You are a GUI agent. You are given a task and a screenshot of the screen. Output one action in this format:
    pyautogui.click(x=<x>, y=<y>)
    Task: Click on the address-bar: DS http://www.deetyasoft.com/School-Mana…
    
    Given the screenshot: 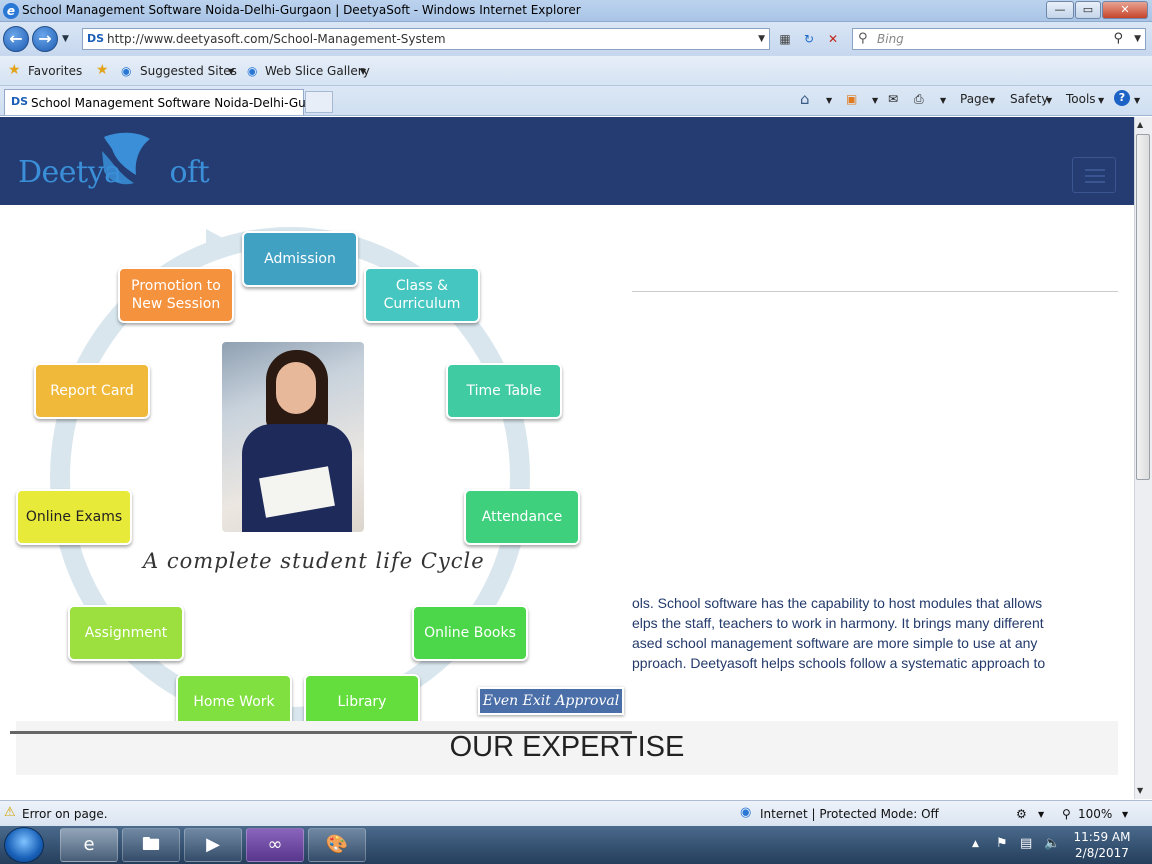 What is the action you would take?
    pyautogui.click(x=426, y=39)
    